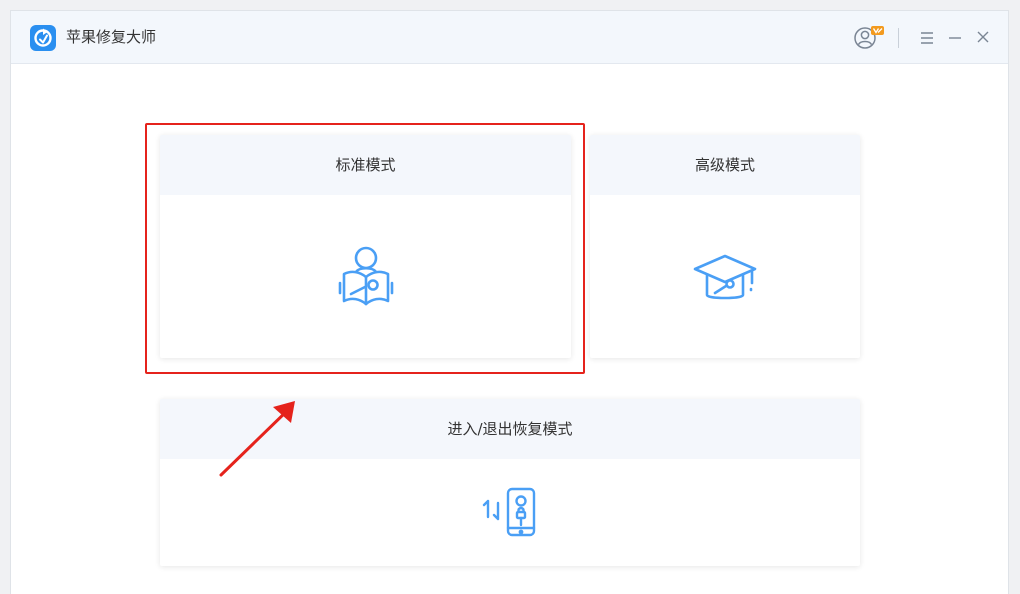 Image resolution: width=1020 pixels, height=594 pixels. Describe the element at coordinates (366, 277) in the screenshot. I see `book-repair-icon` at that location.